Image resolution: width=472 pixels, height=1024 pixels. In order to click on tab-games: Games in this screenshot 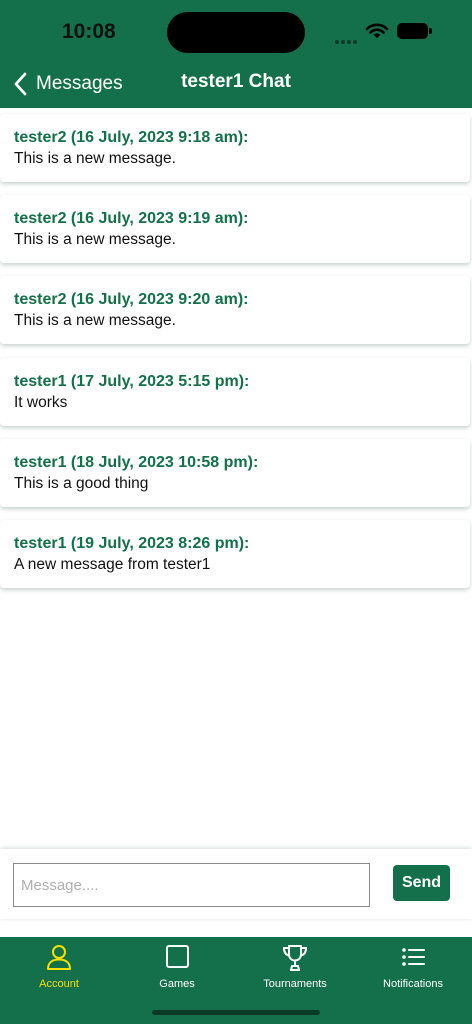, I will do `click(177, 972)`.